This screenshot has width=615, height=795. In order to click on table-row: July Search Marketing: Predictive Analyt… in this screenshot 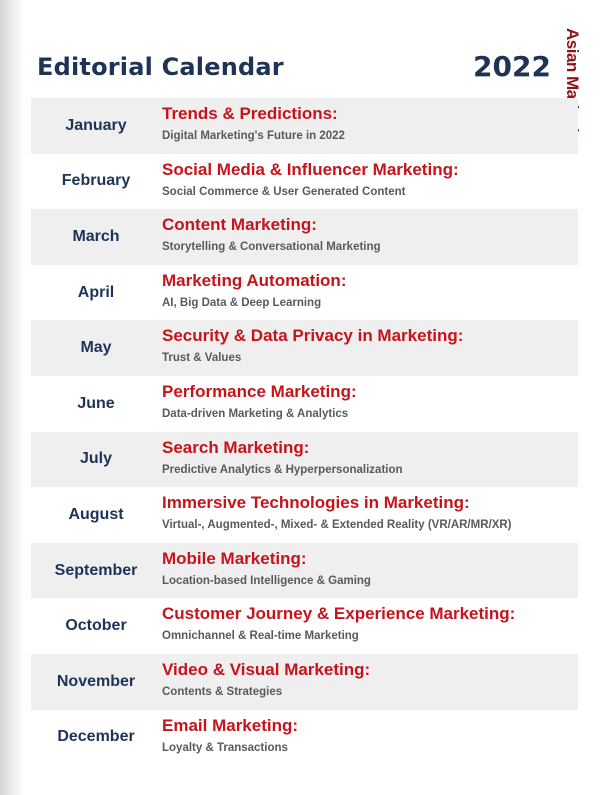, I will do `click(304, 459)`.